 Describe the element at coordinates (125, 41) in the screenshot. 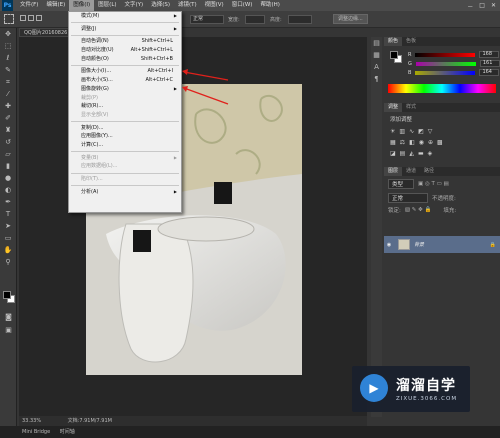

I see `image-menu-item: 自动色调(N) Shift+Ctrl+L` at that location.